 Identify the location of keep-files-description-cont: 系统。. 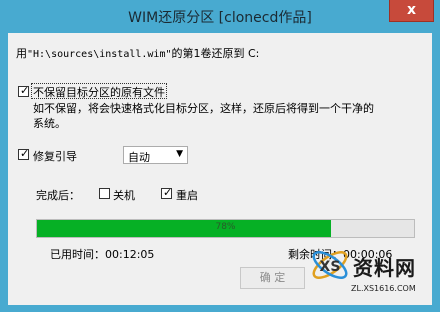
(49, 123).